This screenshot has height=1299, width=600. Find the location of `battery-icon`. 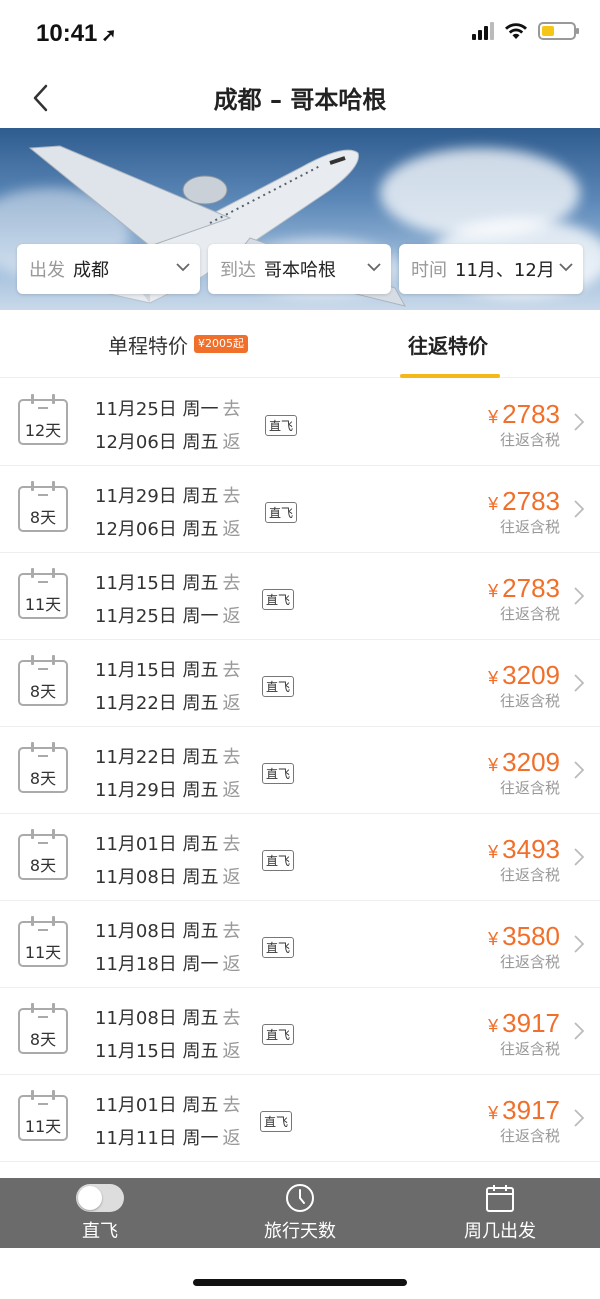

battery-icon is located at coordinates (558, 31).